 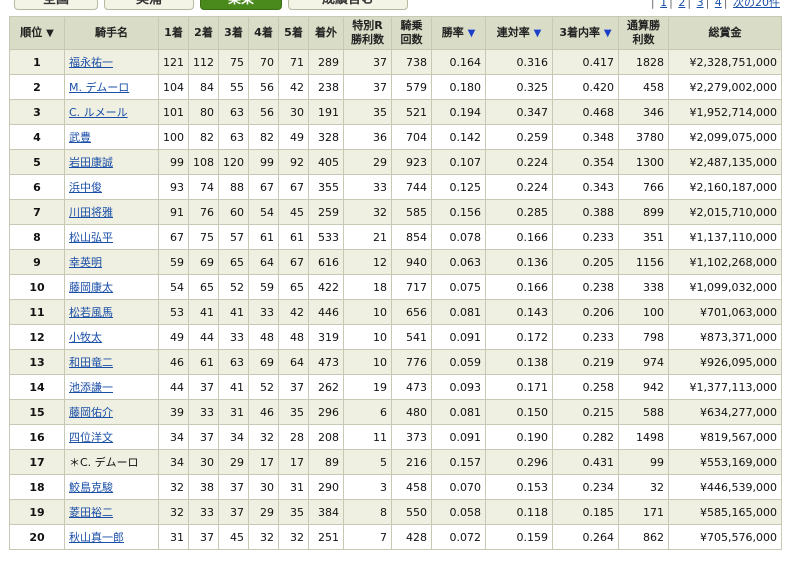 I want to click on rank-cell: 3, so click(x=37, y=112).